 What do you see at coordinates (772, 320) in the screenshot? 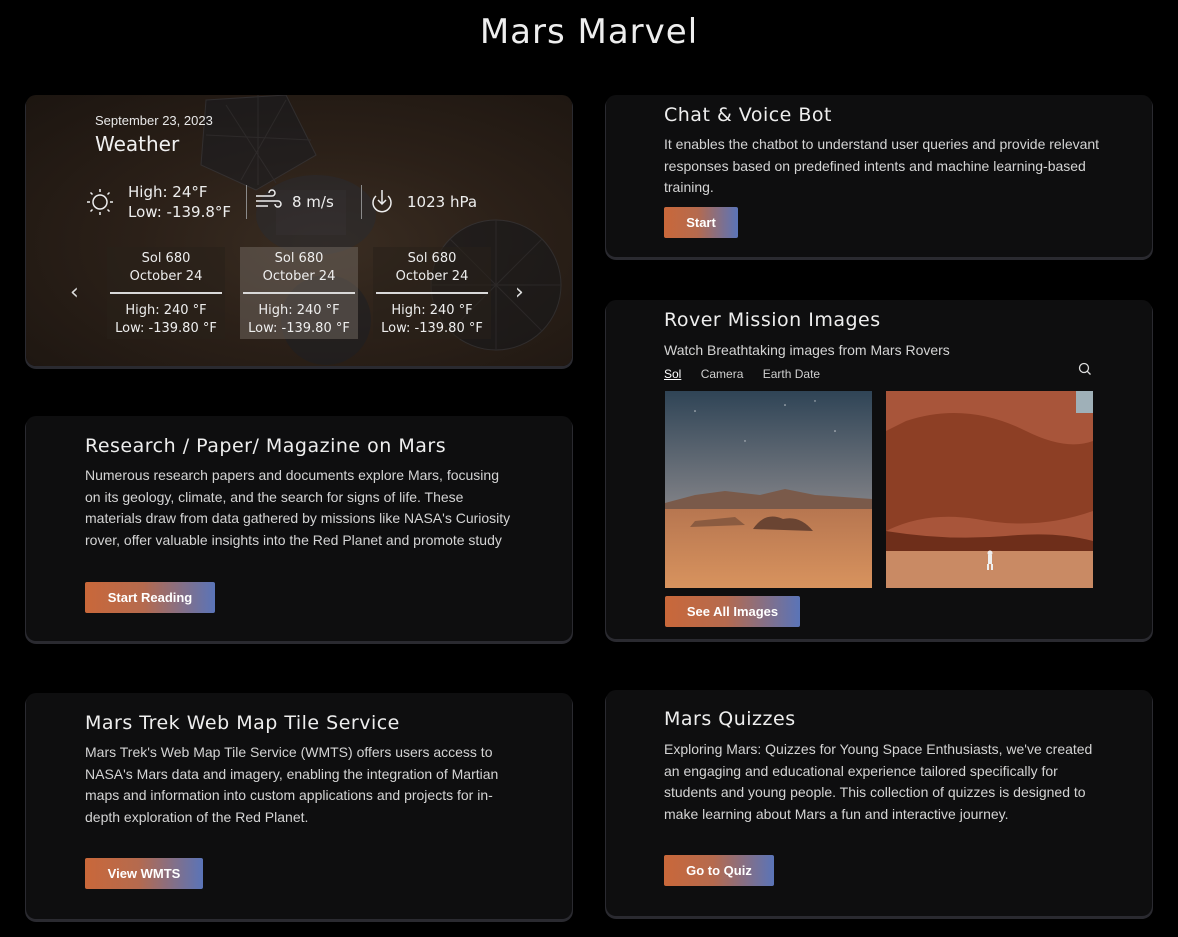
I see `card-title: Rover Mission Images` at bounding box center [772, 320].